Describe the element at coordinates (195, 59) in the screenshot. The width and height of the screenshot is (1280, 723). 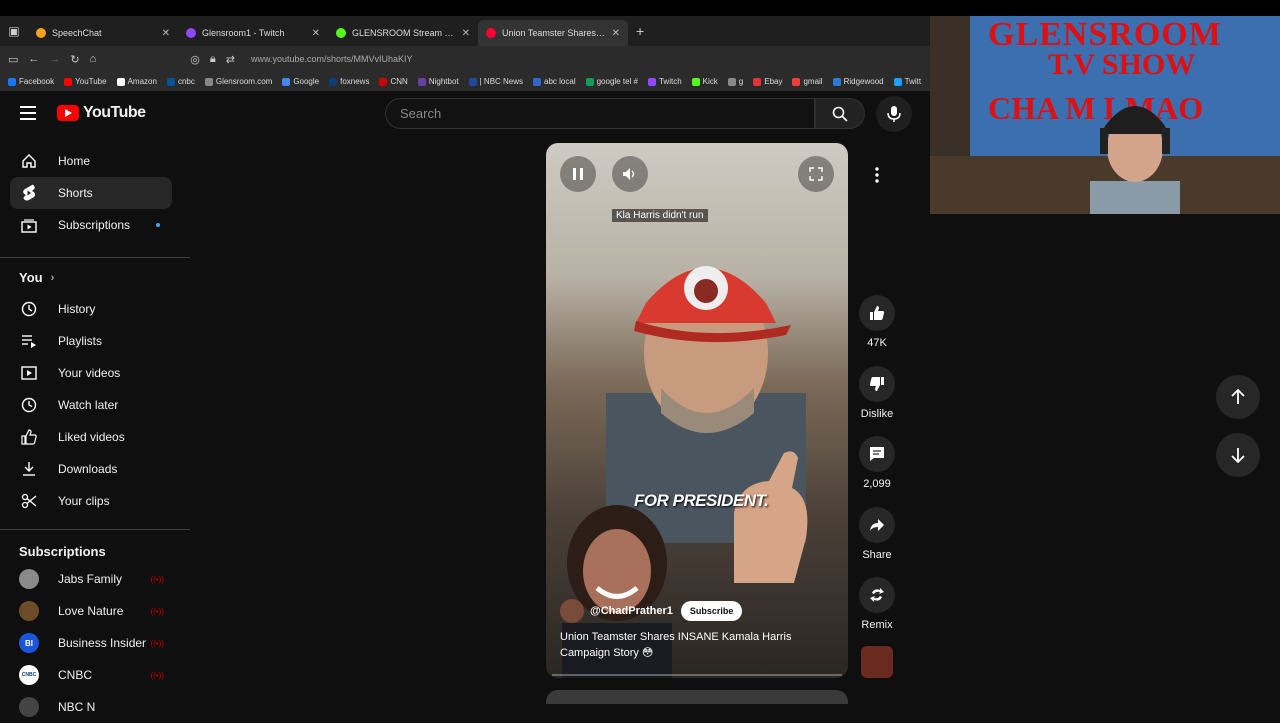
I see `shield-icon: ◎` at that location.